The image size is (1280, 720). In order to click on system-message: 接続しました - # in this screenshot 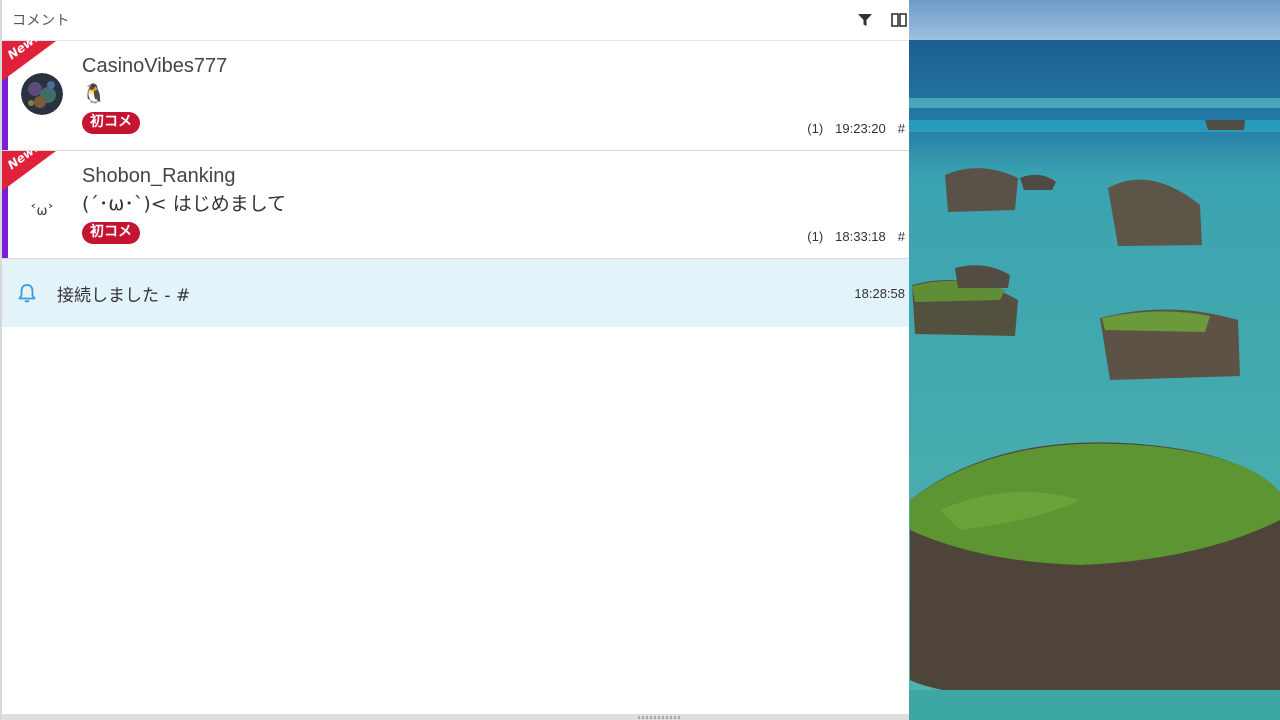, I will do `click(124, 295)`.